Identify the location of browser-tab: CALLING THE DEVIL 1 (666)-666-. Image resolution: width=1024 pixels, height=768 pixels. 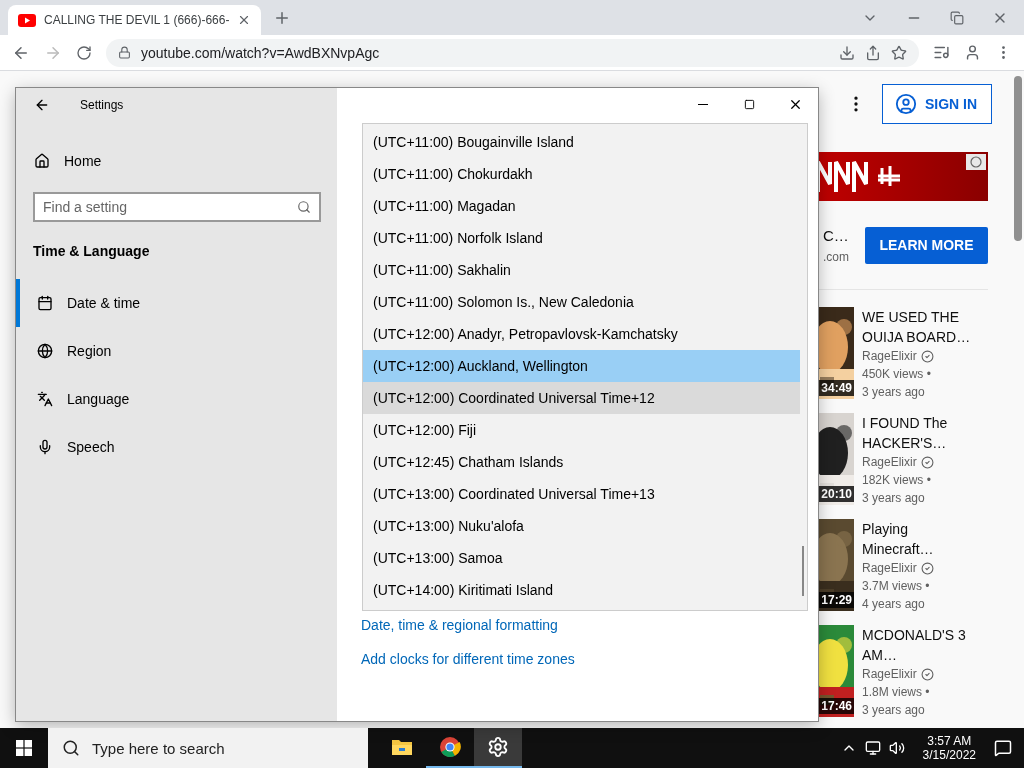
(135, 20).